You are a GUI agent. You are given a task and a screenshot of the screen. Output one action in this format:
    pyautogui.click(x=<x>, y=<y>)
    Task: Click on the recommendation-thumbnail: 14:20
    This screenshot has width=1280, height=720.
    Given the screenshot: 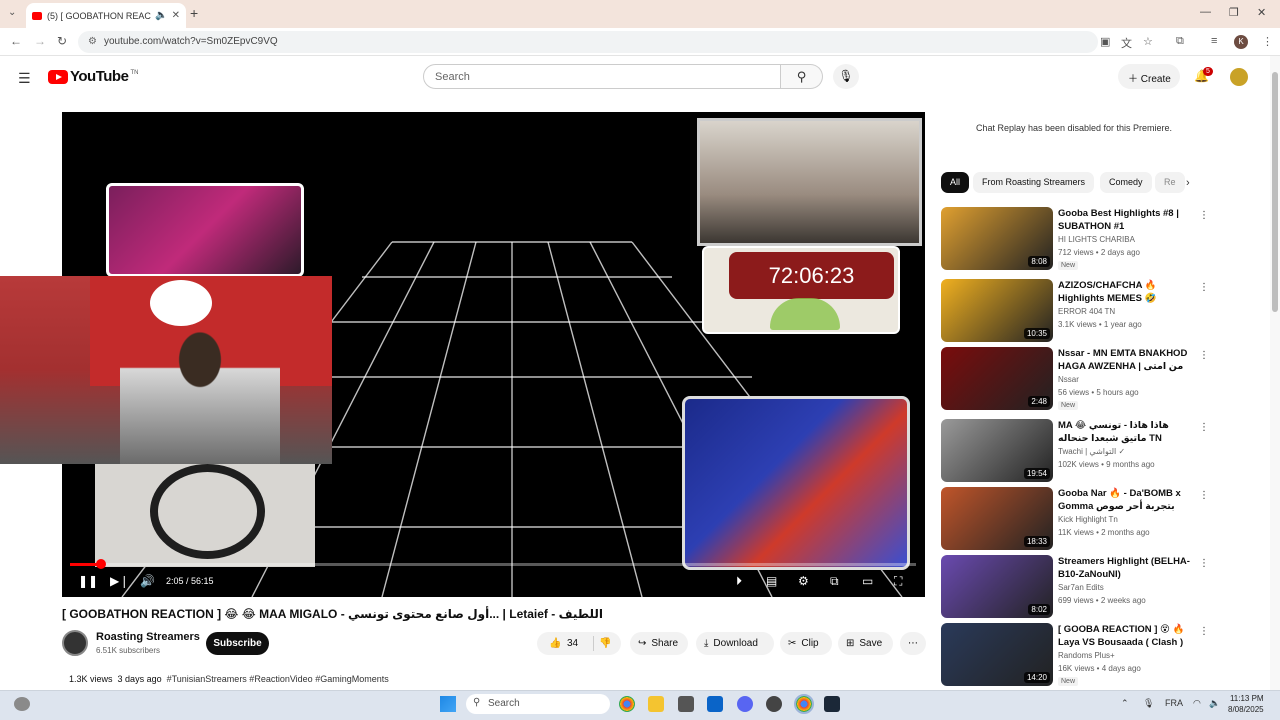 What is the action you would take?
    pyautogui.click(x=997, y=654)
    